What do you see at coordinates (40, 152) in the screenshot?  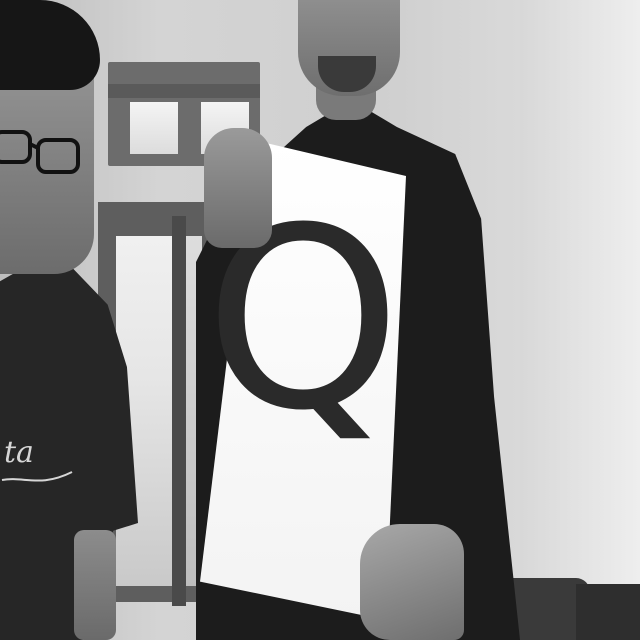 I see `eyeglasses-icon` at bounding box center [40, 152].